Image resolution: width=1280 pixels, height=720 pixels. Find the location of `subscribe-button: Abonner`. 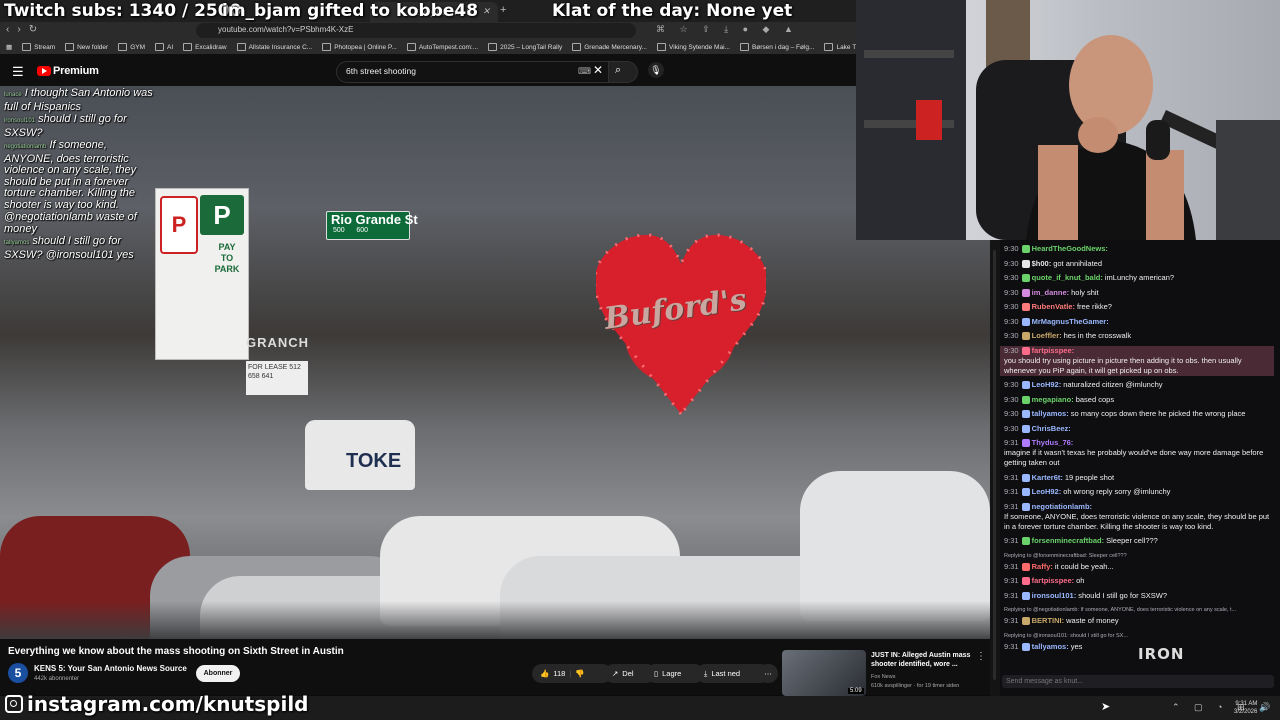

subscribe-button: Abonner is located at coordinates (218, 673).